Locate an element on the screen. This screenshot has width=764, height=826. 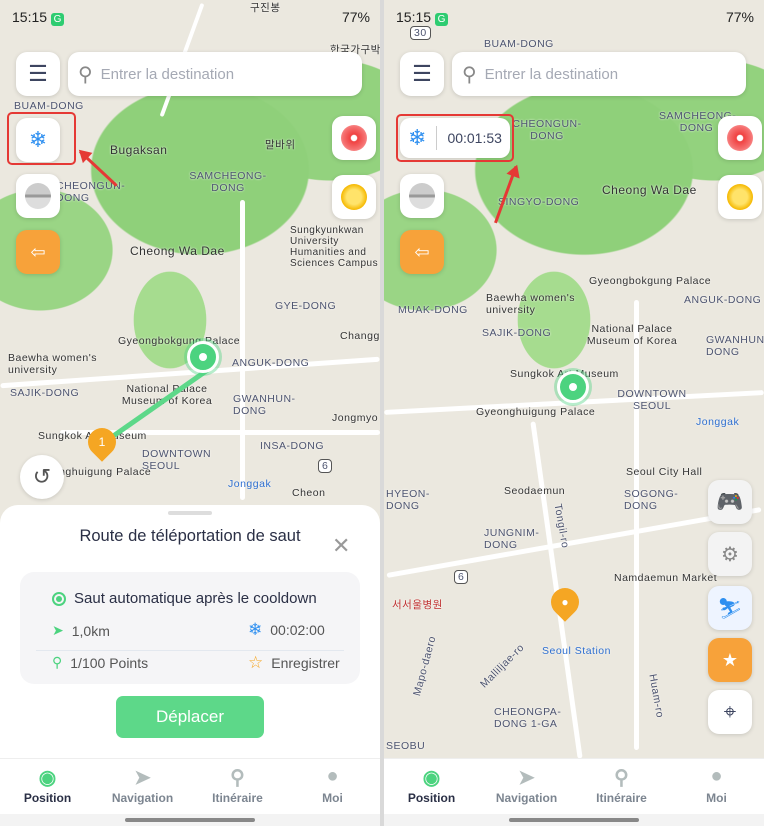
bottom-tab-bar: ◉ Position ➤ Navigation ⚲ Itinéraire ● Moi is located at coordinates (190, 786).